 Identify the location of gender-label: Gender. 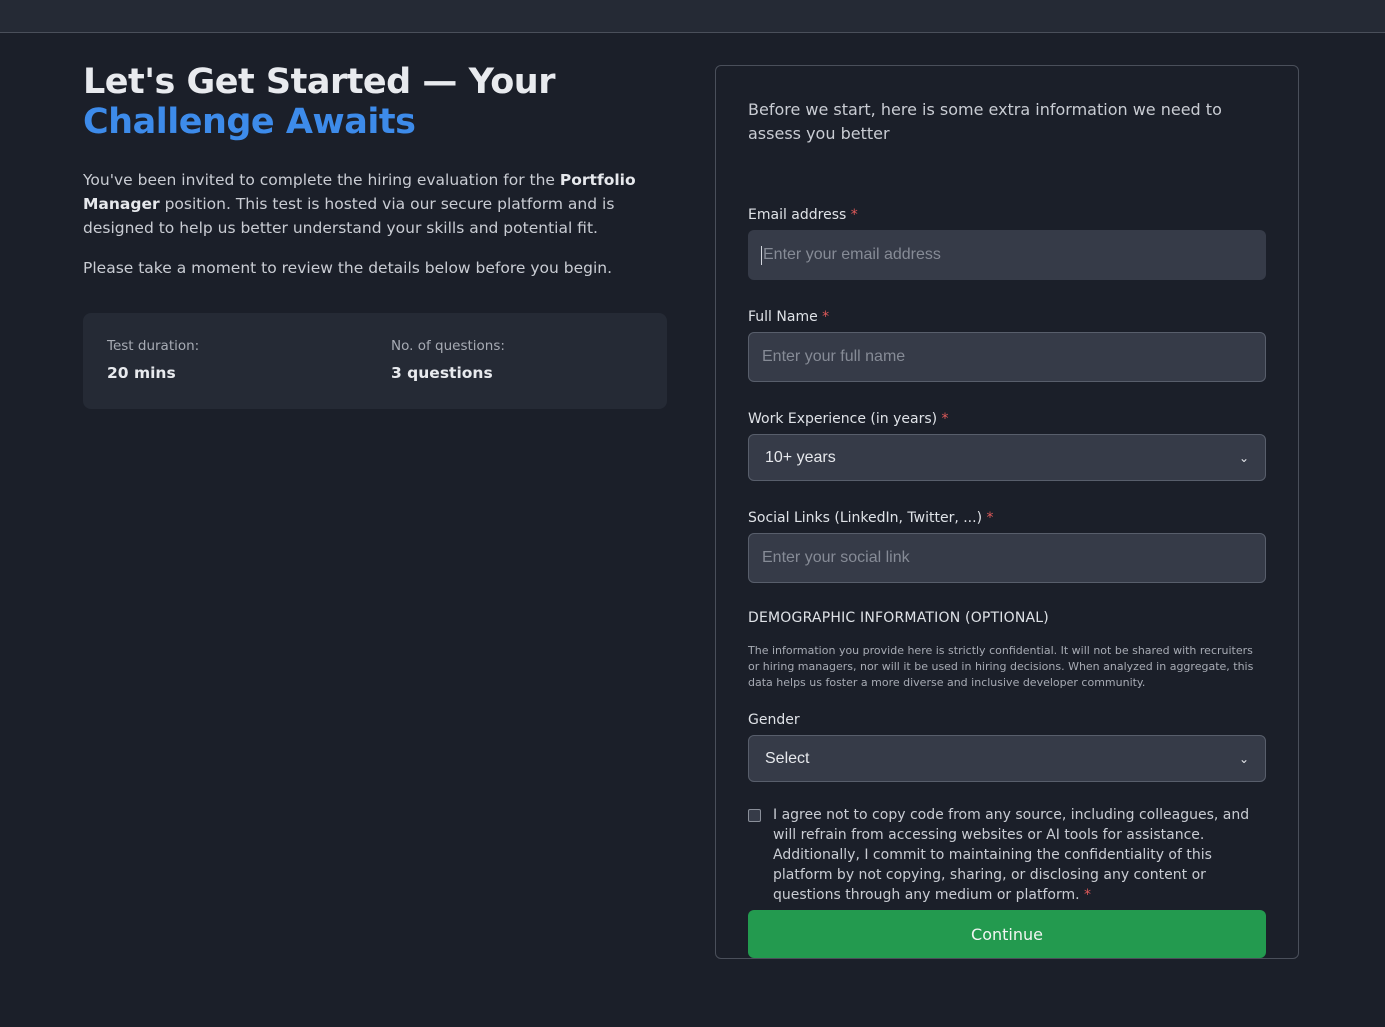
(774, 720).